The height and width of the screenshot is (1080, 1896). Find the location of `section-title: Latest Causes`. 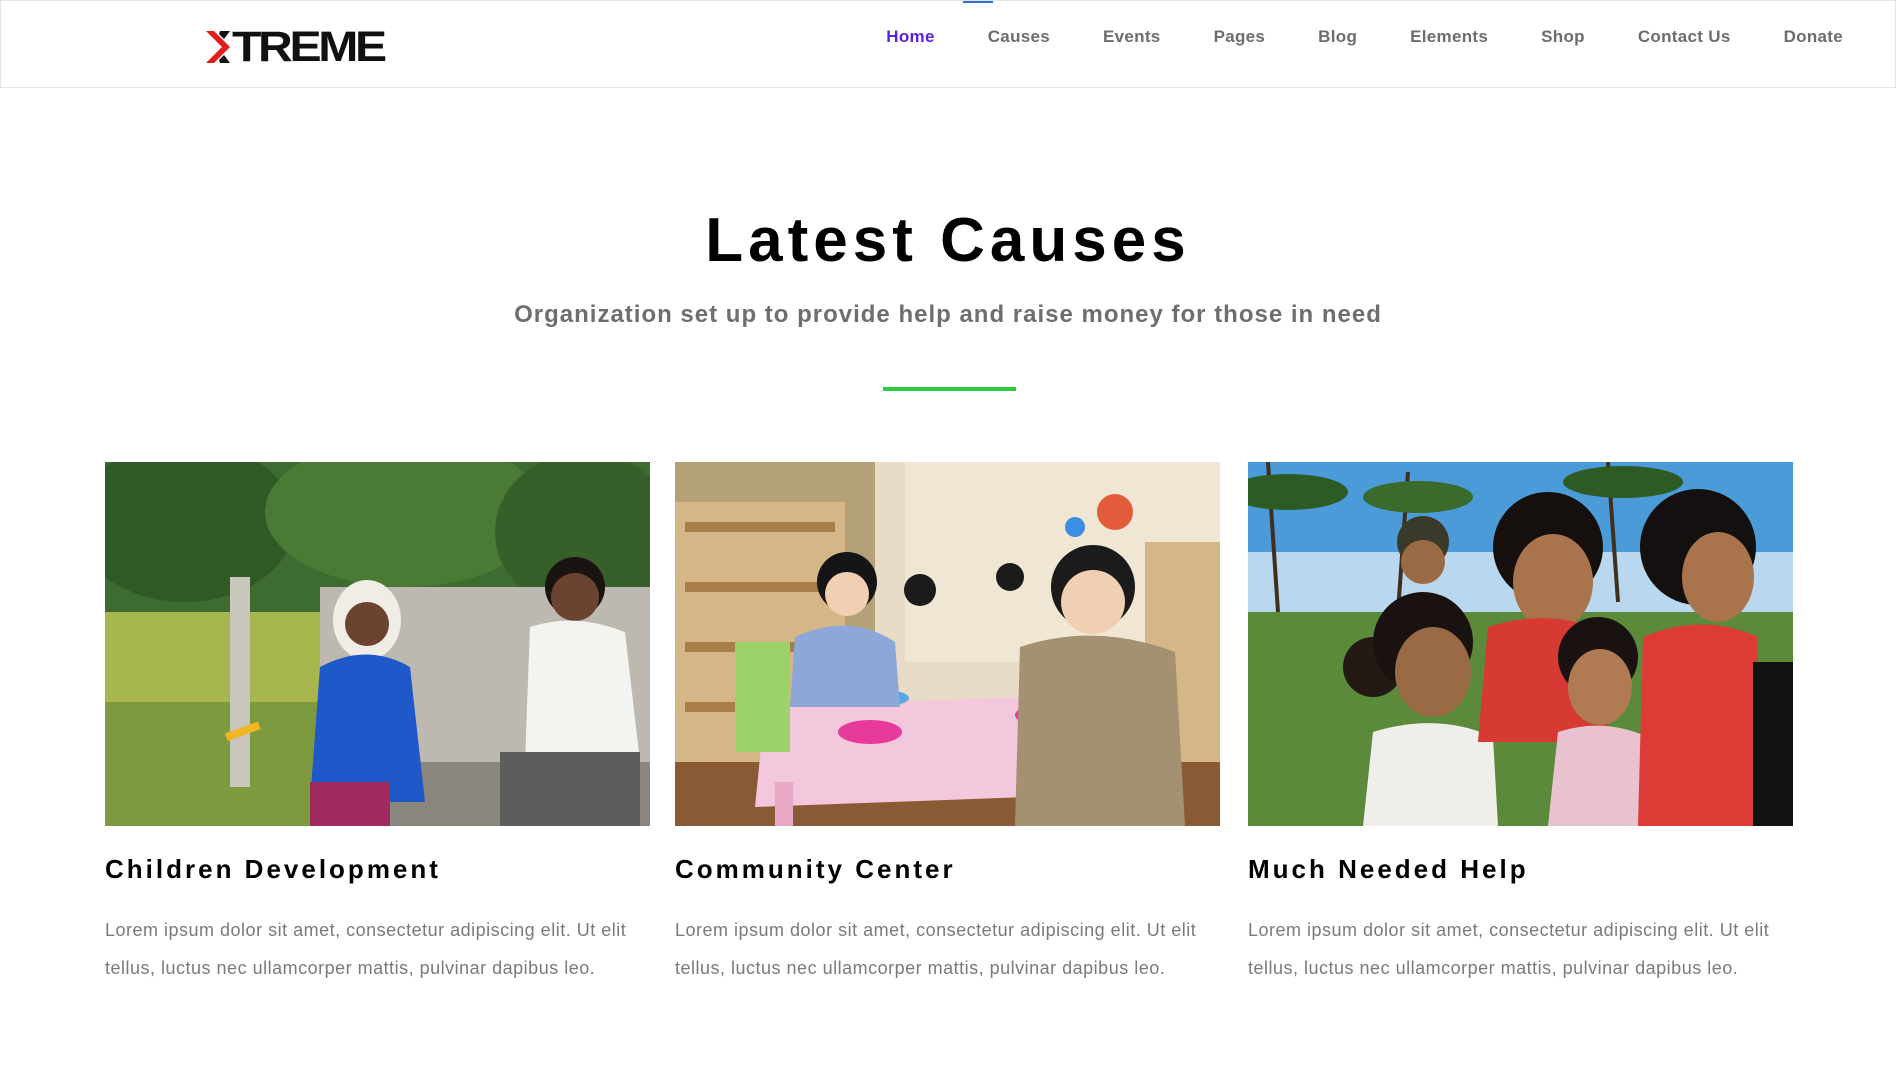

section-title: Latest Causes is located at coordinates (948, 240).